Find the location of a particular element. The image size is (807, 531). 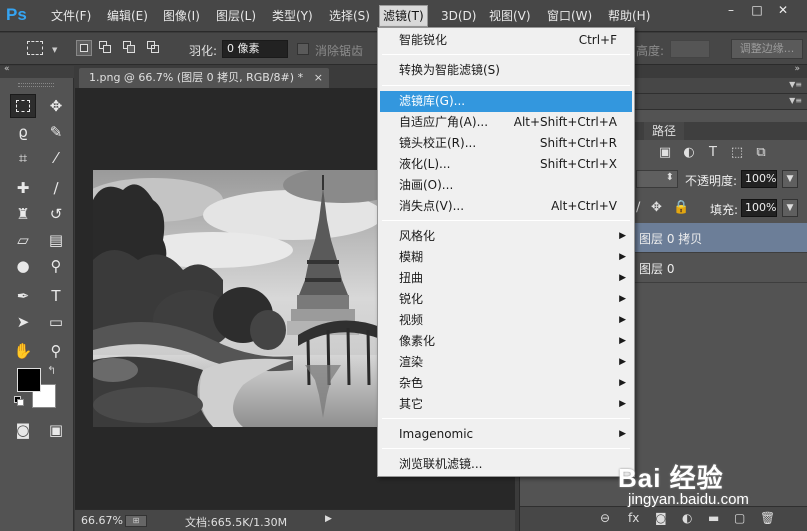

document-tab: 1.png @ 66.7% (图层 0 拷贝, RGB/8#) * × is located at coordinates (204, 78).